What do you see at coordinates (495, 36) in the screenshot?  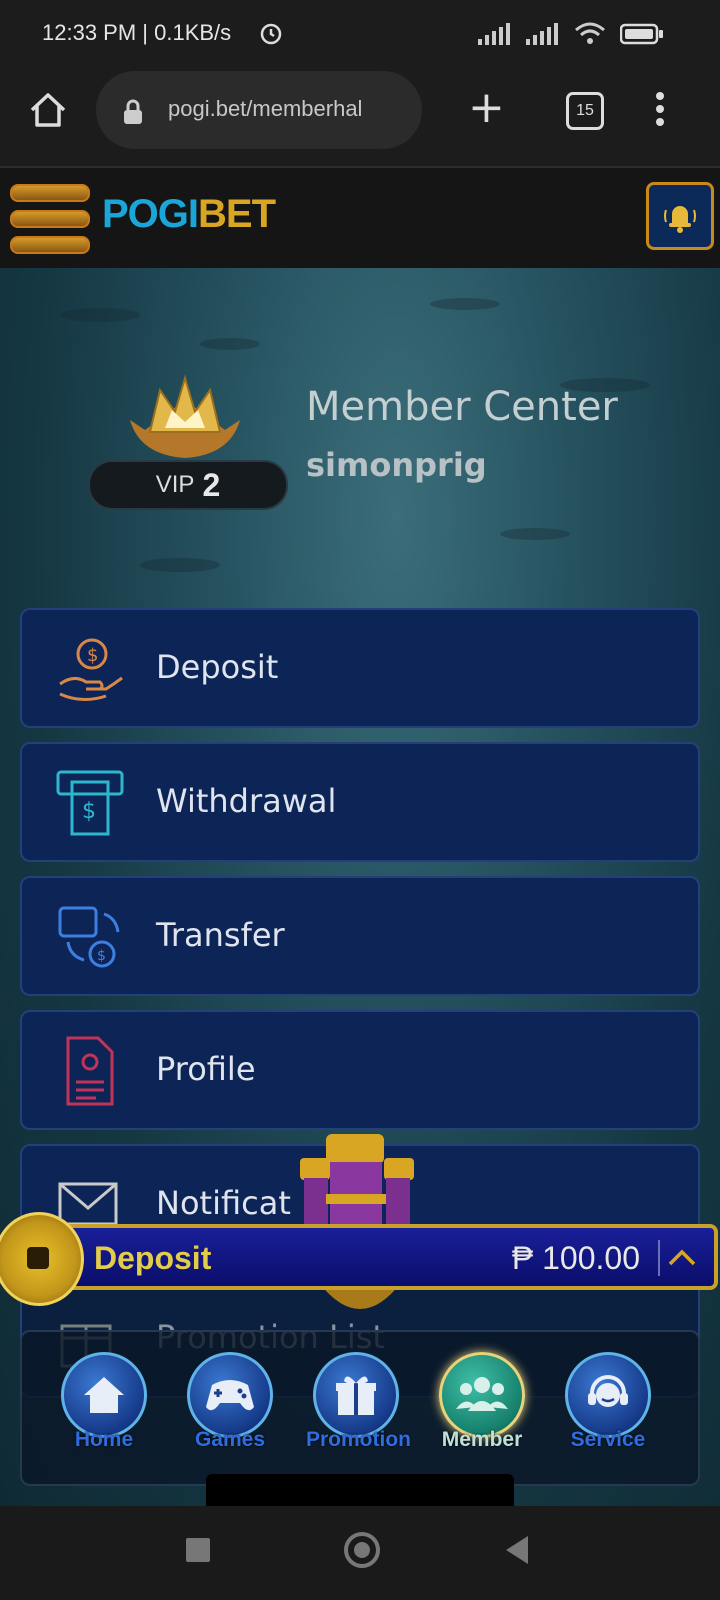 I see `signal-icon` at bounding box center [495, 36].